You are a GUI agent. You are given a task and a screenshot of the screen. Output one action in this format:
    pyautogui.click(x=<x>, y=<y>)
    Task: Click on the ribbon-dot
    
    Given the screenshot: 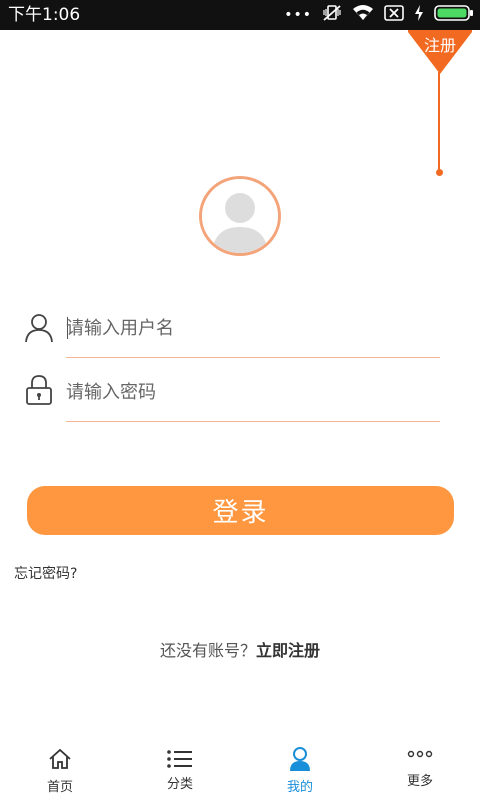 What is the action you would take?
    pyautogui.click(x=439, y=172)
    